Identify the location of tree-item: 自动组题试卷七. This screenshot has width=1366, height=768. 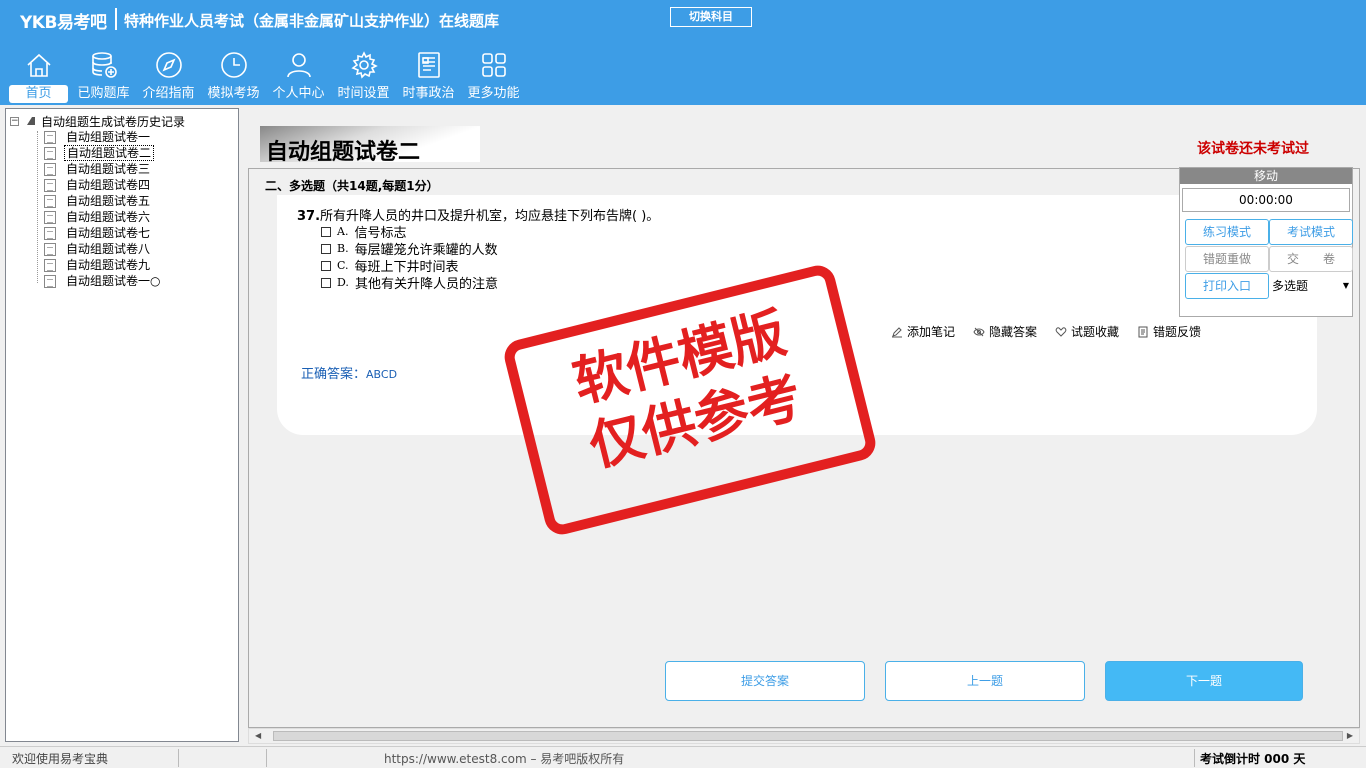
(103, 233).